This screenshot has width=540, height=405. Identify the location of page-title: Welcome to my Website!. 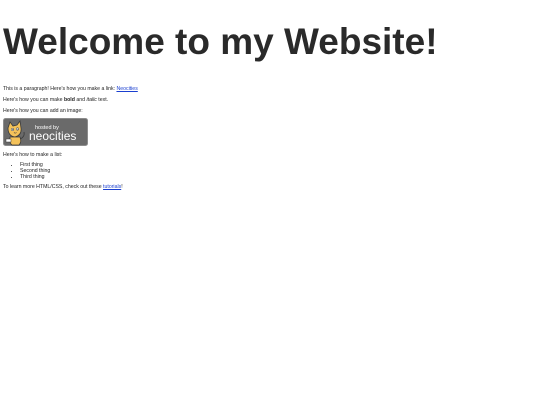
(220, 41).